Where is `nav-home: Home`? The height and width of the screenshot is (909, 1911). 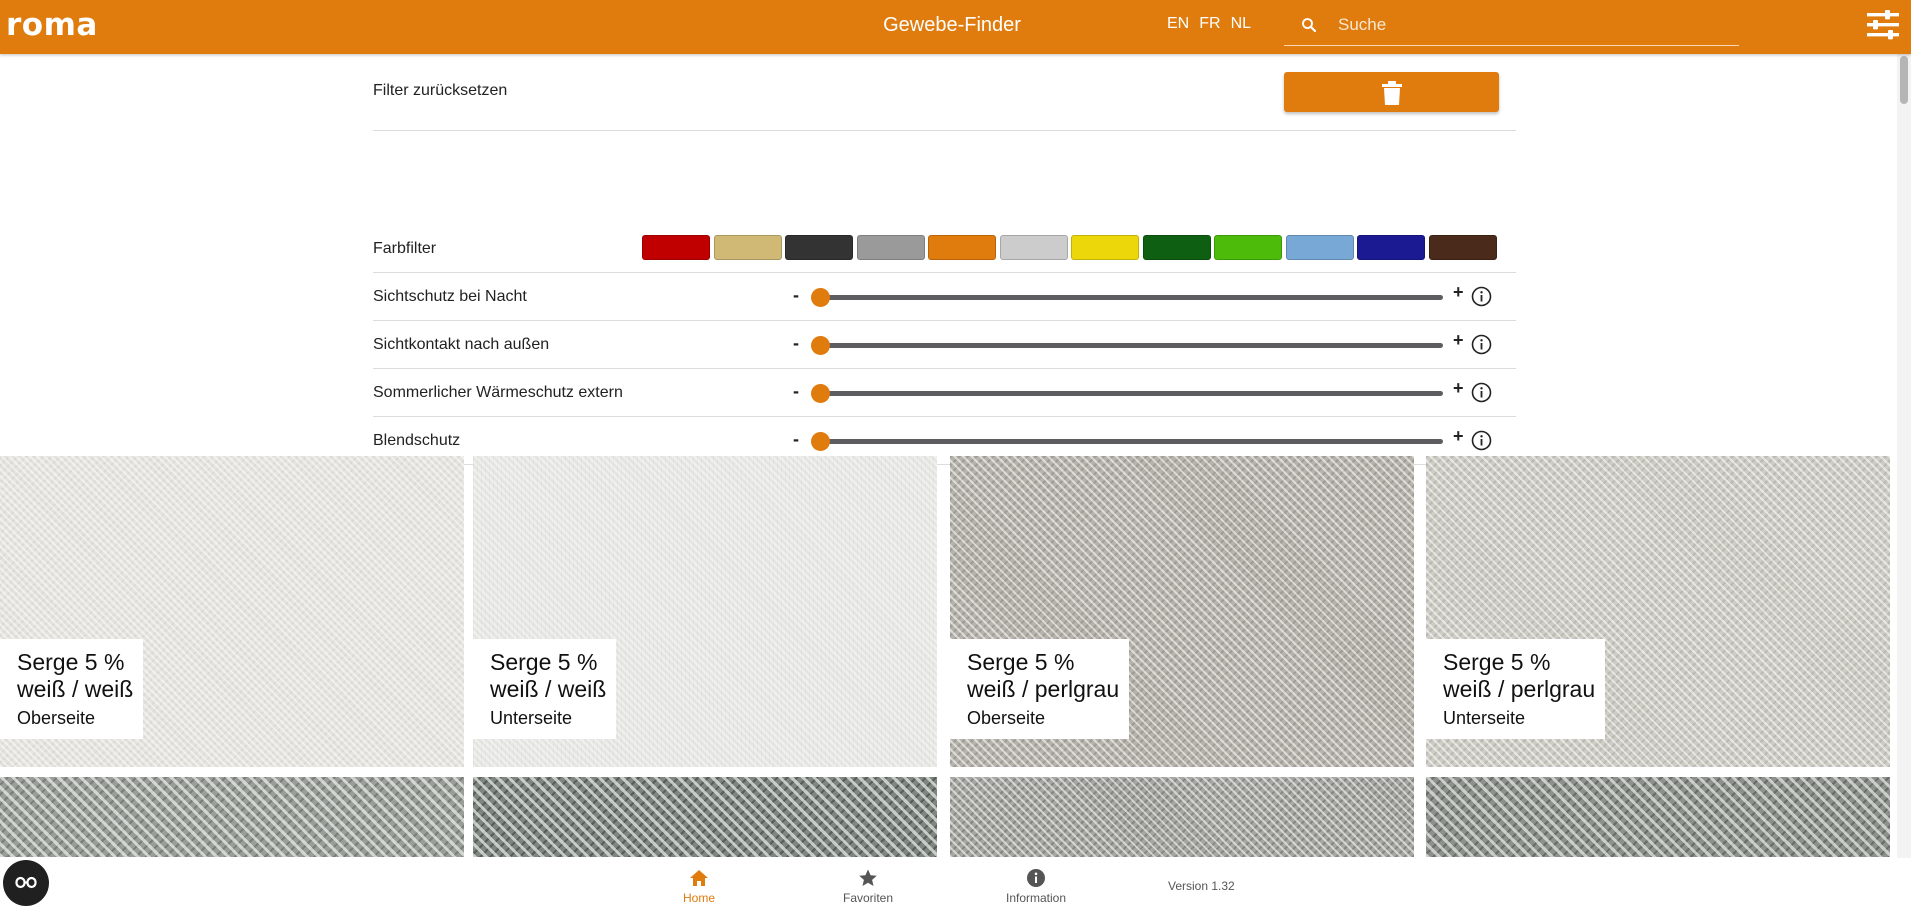
nav-home: Home is located at coordinates (699, 883).